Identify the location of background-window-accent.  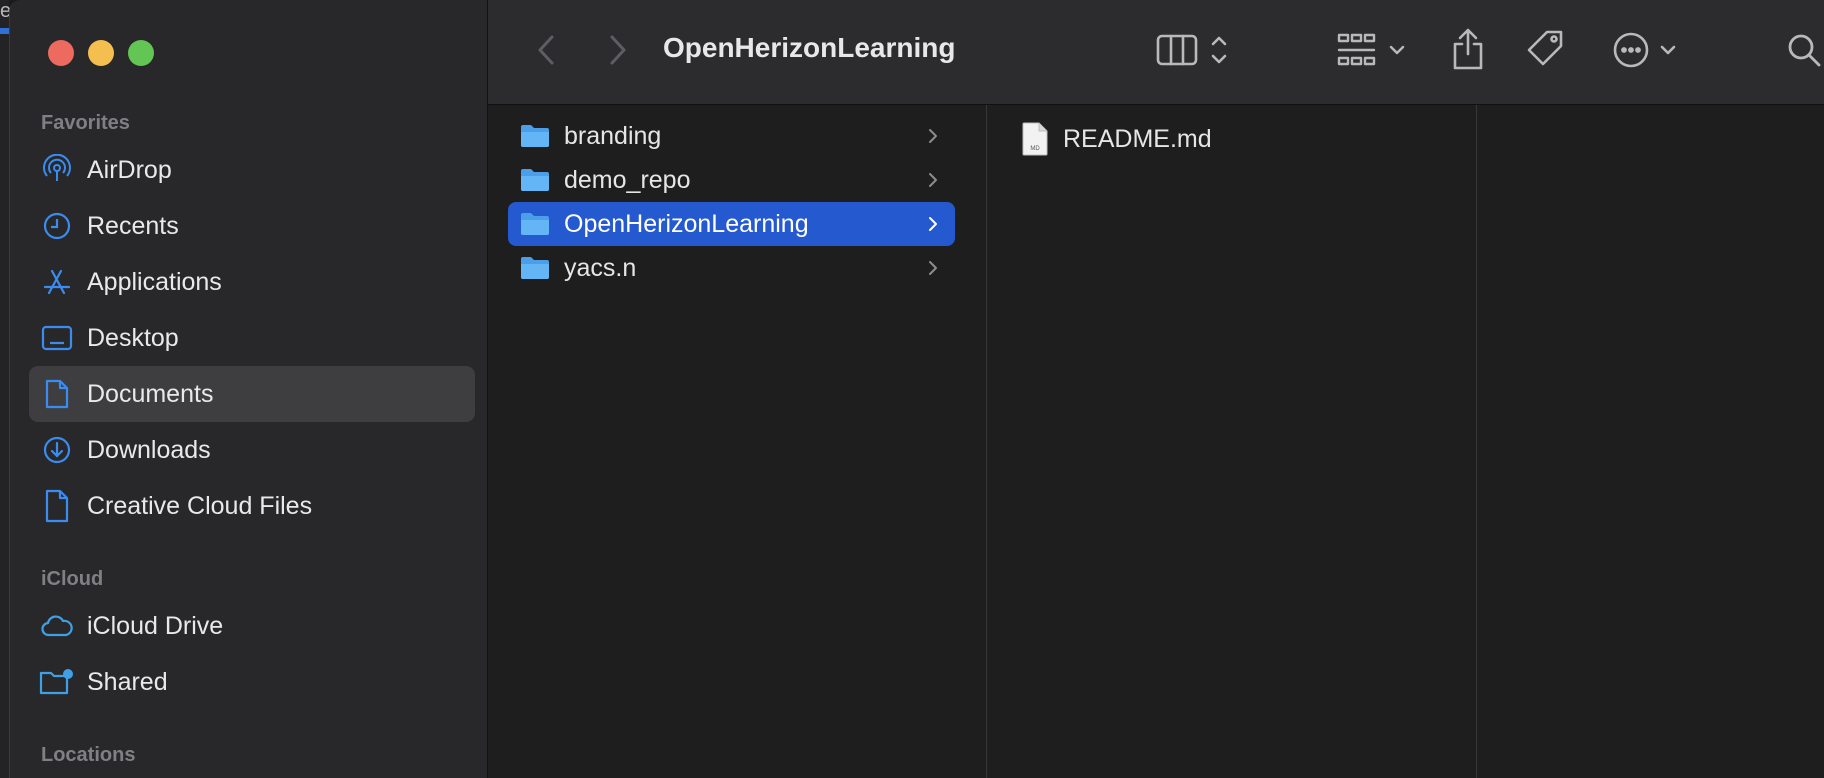
(4, 31).